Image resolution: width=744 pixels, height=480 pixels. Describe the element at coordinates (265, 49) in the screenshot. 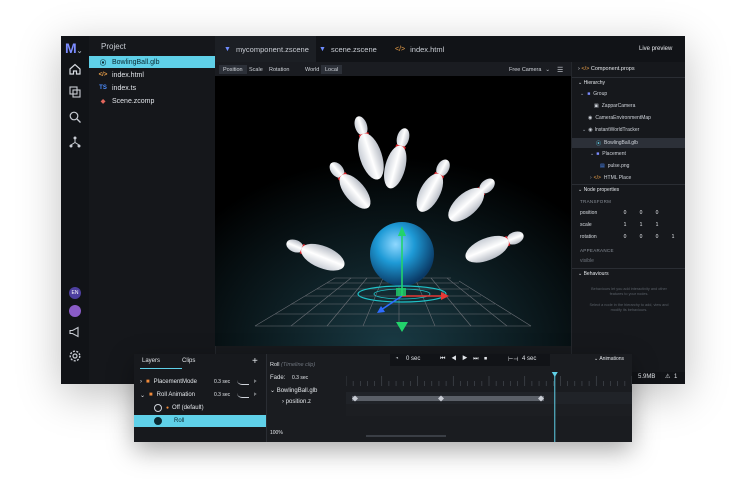

I see `tab-mycomponent: ▼ mycomponent.zscene` at that location.